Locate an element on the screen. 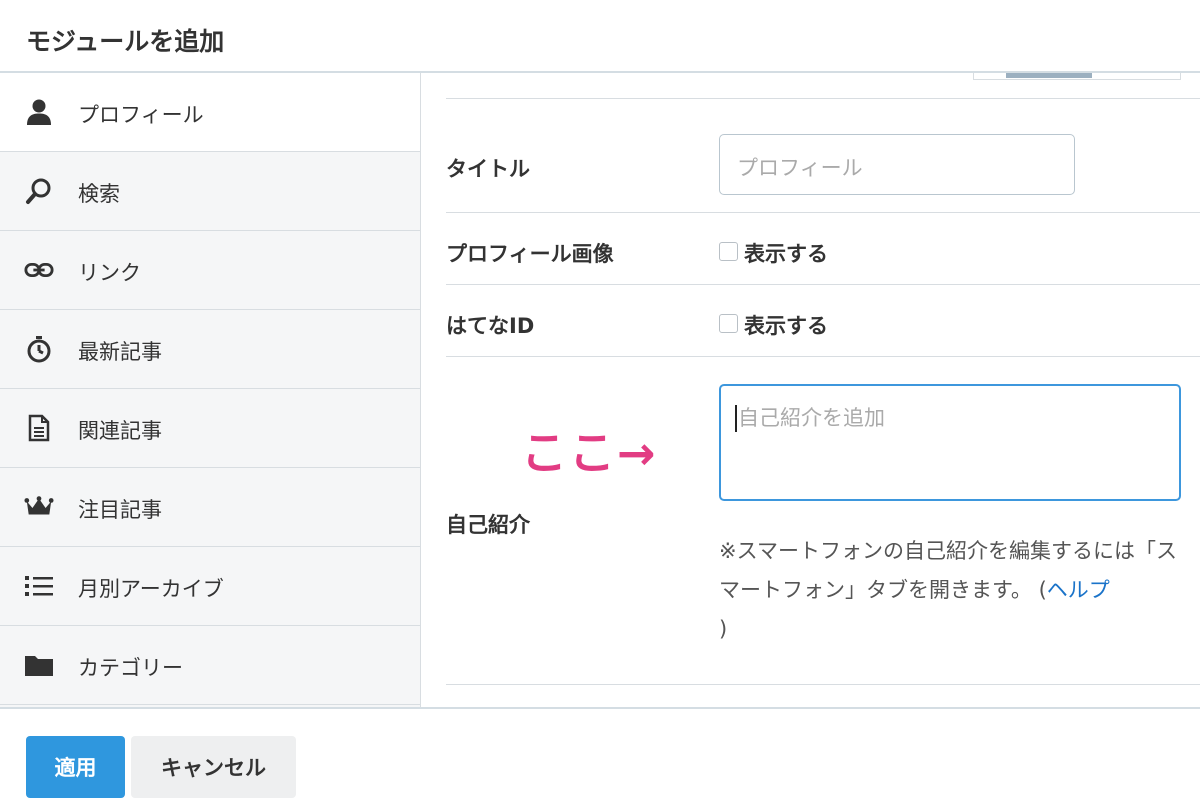 This screenshot has width=1200, height=808. sidebar-item-label: カテゴリー is located at coordinates (130, 668).